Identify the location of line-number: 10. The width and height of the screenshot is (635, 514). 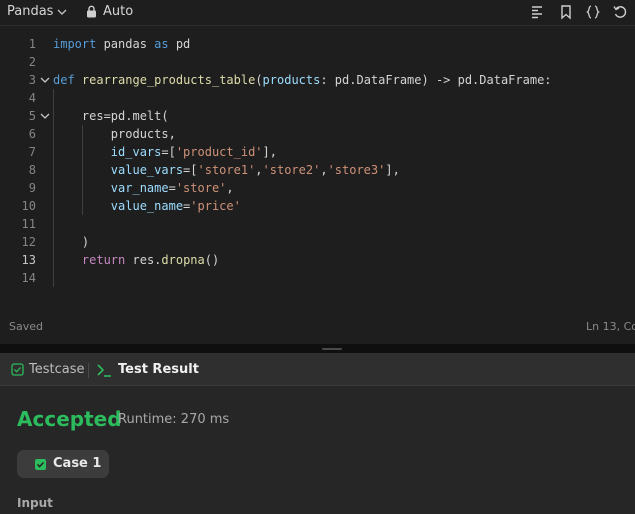
(28, 206).